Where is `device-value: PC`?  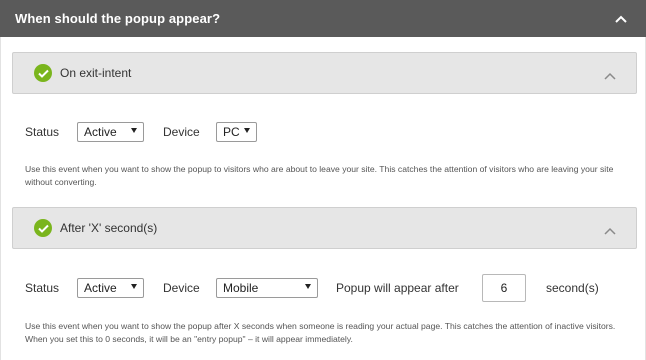
device-value: PC is located at coordinates (231, 132).